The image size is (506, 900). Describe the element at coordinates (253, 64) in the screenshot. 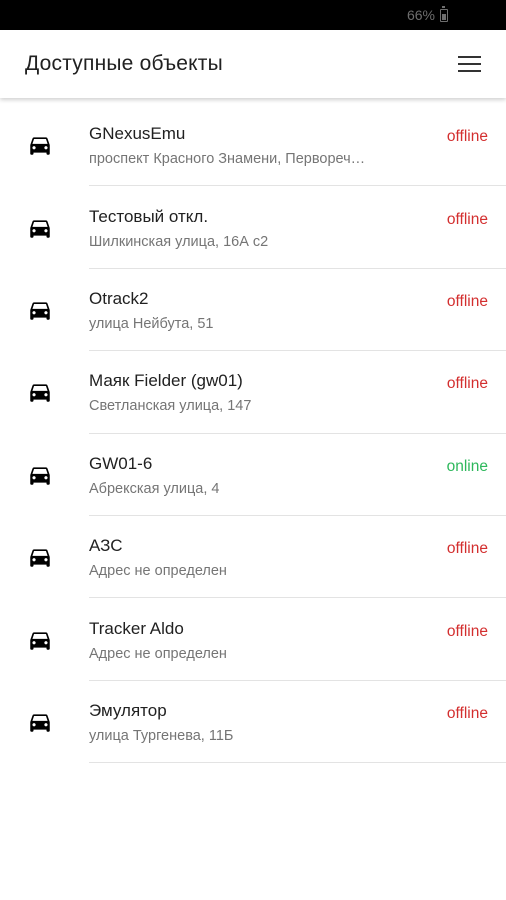

I see `app-bar: Доступные объекты` at that location.